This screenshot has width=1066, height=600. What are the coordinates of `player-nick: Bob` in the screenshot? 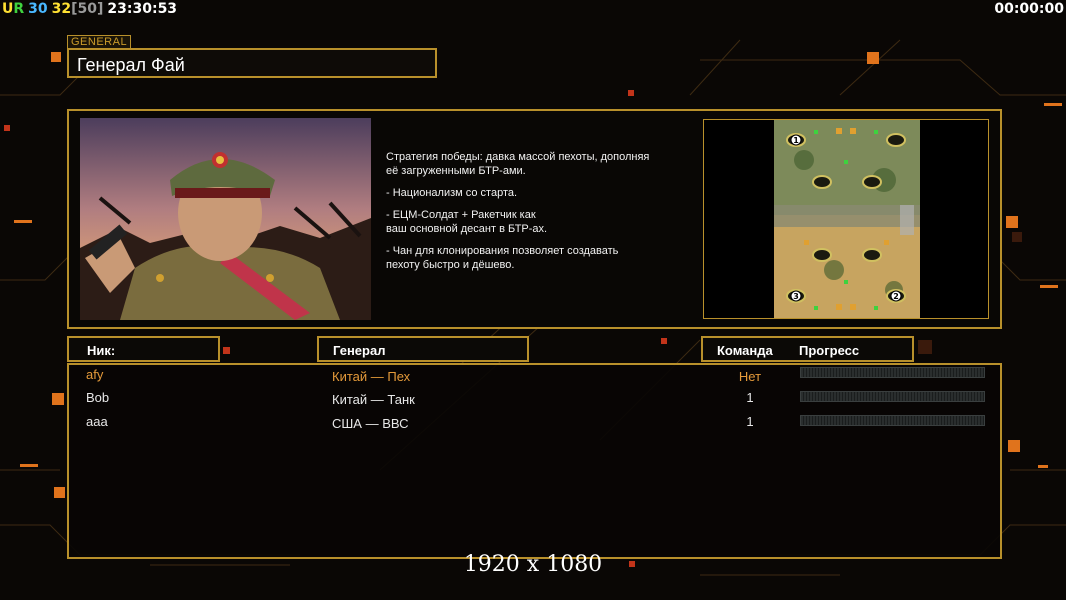 It's located at (98, 397).